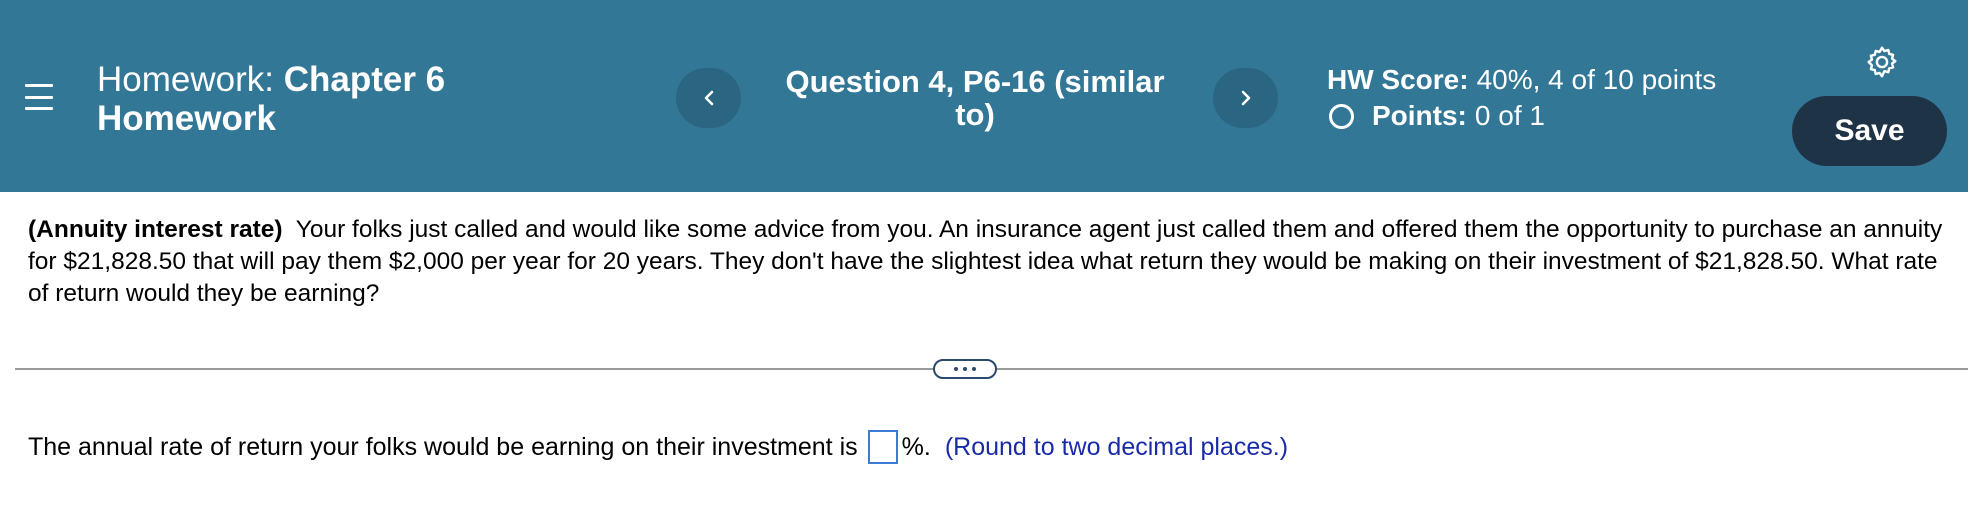 This screenshot has height=512, width=1968. What do you see at coordinates (186, 118) in the screenshot?
I see `homework-name-line2: Homework` at bounding box center [186, 118].